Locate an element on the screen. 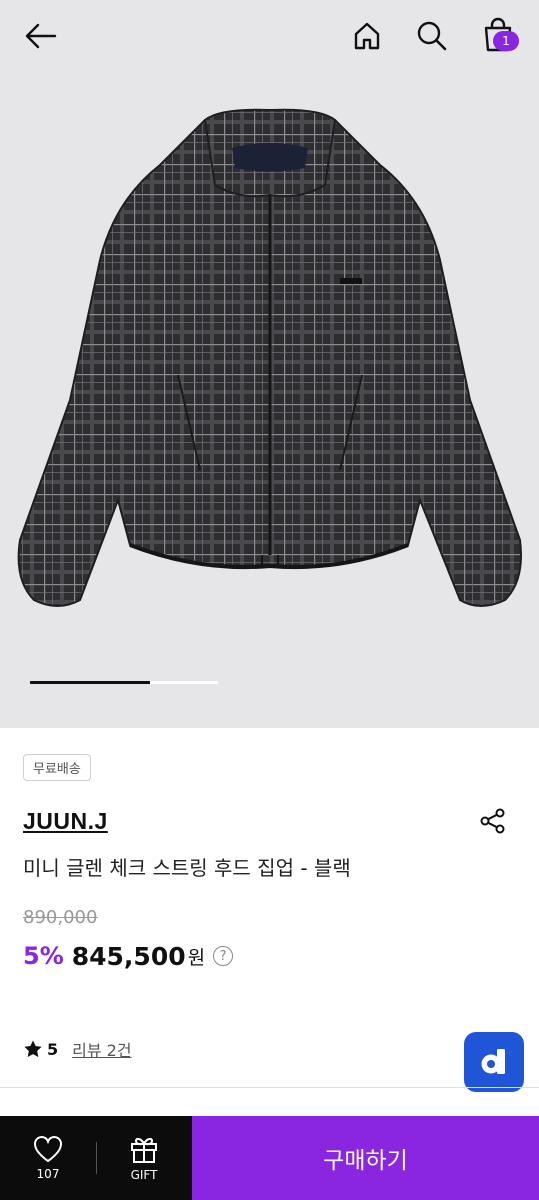 Image resolution: width=539 pixels, height=1200 pixels. gallery-progress-fill is located at coordinates (90, 682).